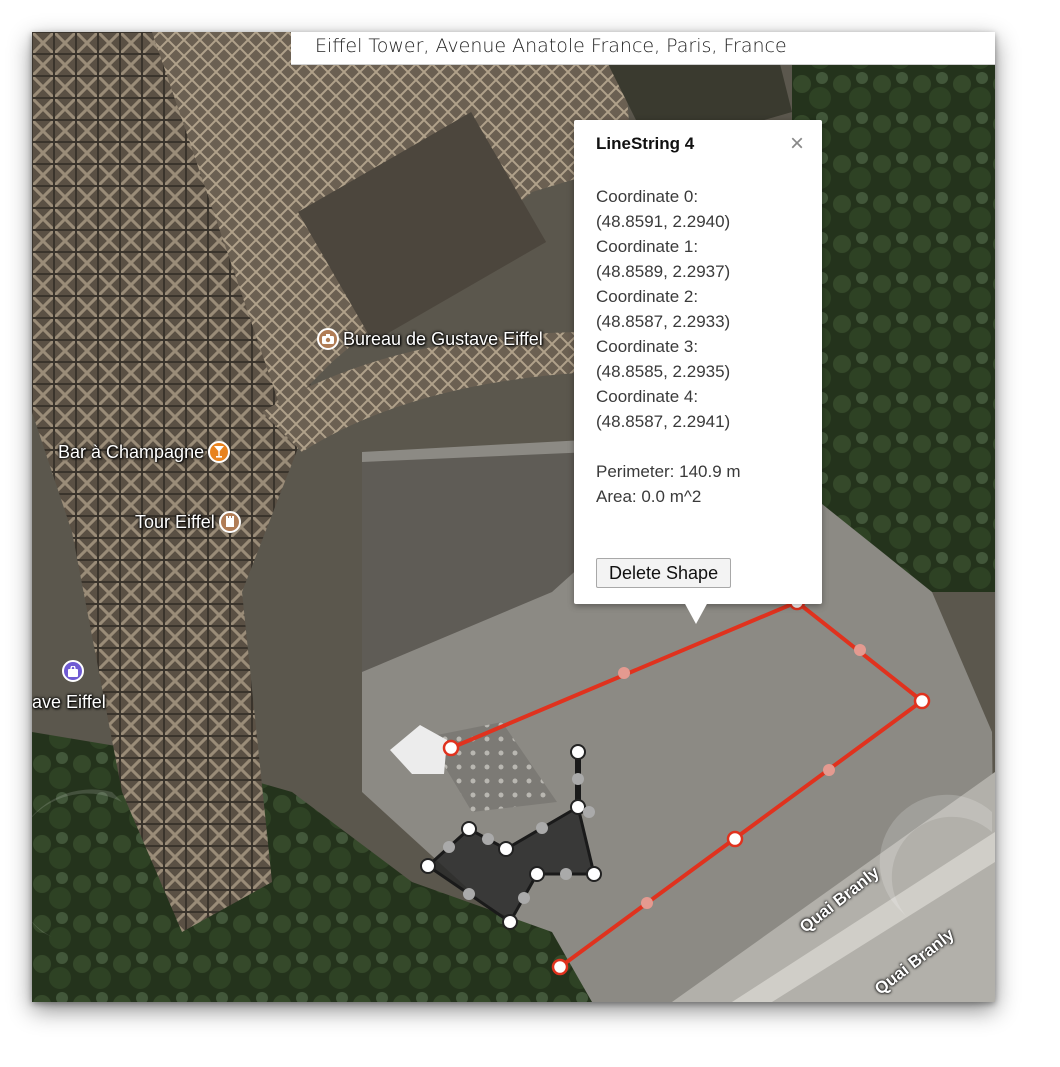 The image size is (1060, 1067). What do you see at coordinates (328, 339) in the screenshot?
I see `camera-icon` at bounding box center [328, 339].